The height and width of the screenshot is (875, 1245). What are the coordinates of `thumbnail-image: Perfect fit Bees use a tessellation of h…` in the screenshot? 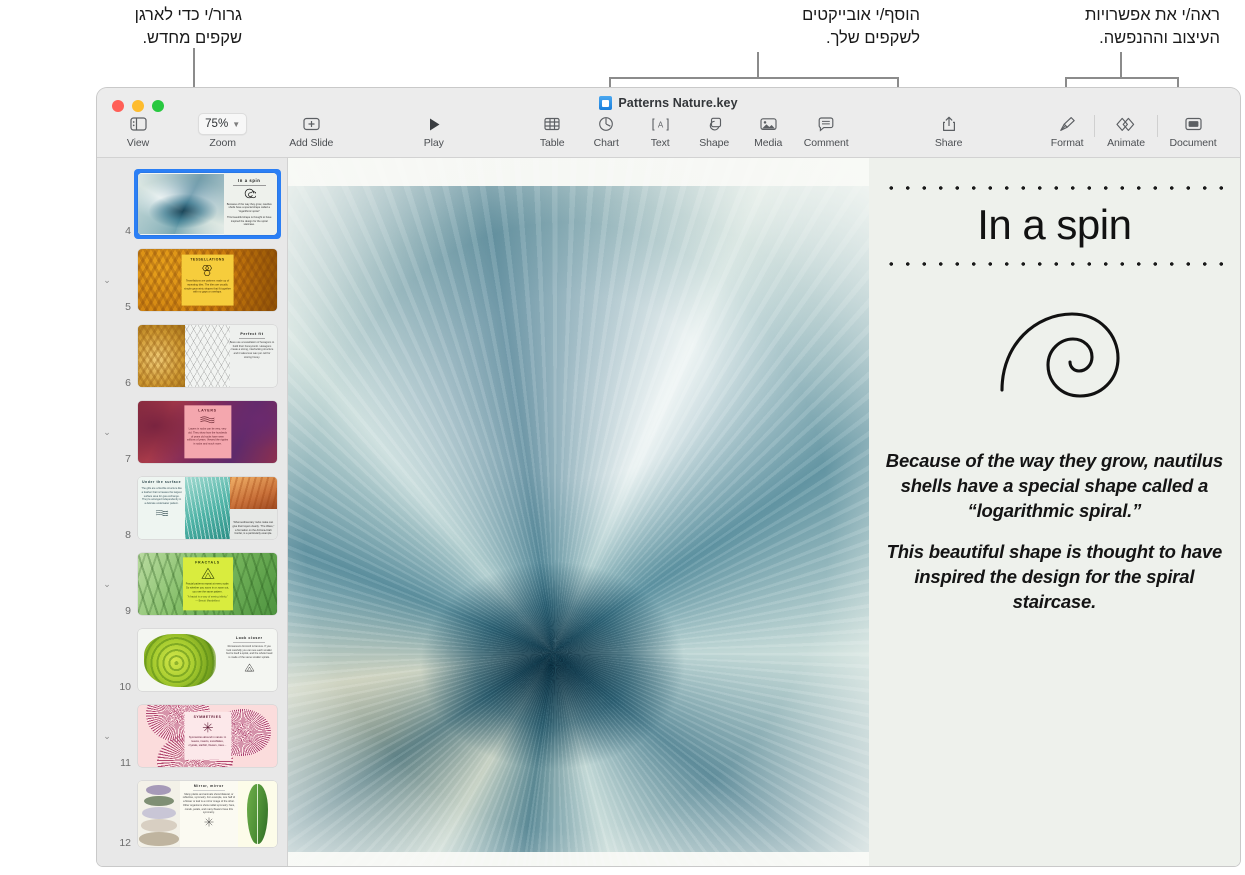 It's located at (207, 356).